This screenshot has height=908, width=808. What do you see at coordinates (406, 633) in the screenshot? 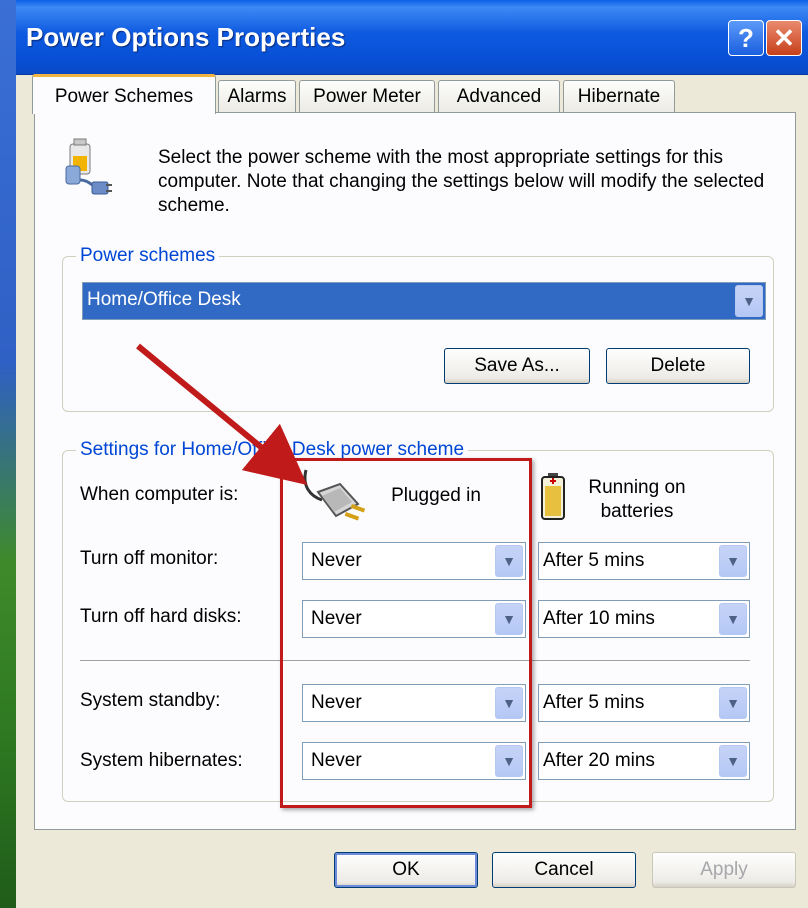
I see `highlight-box-annotation` at bounding box center [406, 633].